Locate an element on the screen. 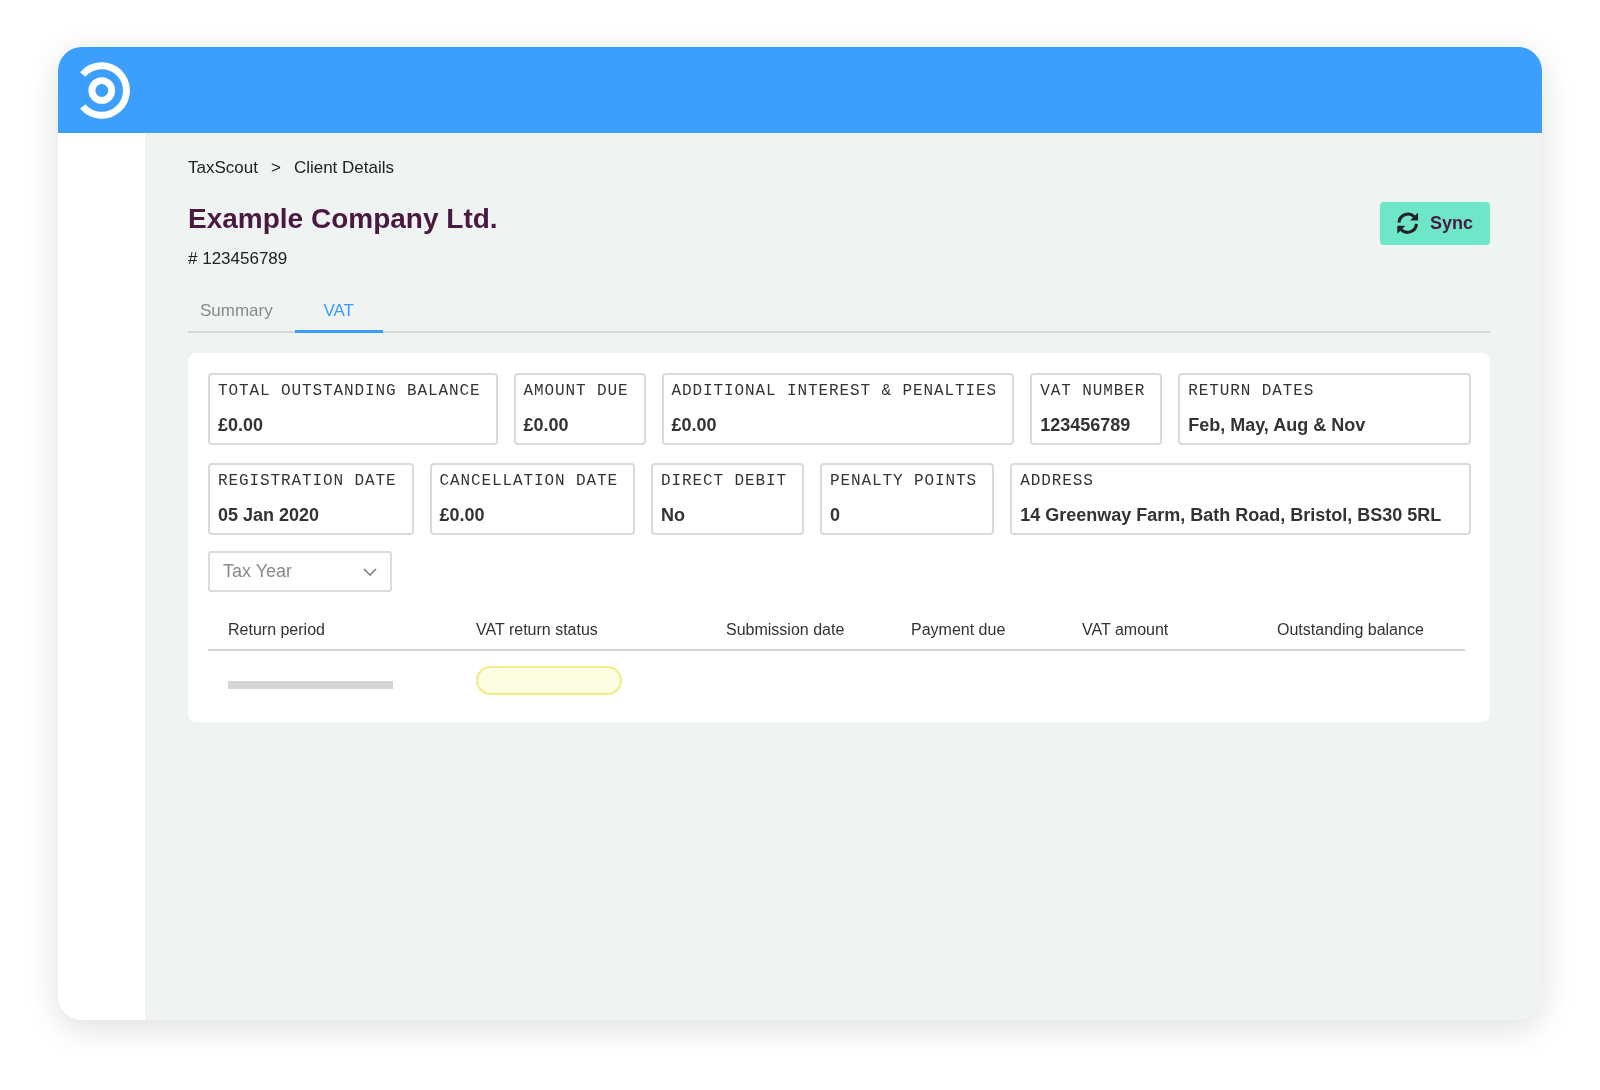  column-header: Return period is located at coordinates (276, 629).